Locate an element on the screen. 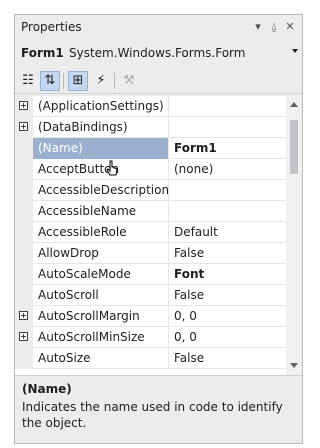 The height and width of the screenshot is (448, 320). pin-icon: ⍙ is located at coordinates (274, 27).